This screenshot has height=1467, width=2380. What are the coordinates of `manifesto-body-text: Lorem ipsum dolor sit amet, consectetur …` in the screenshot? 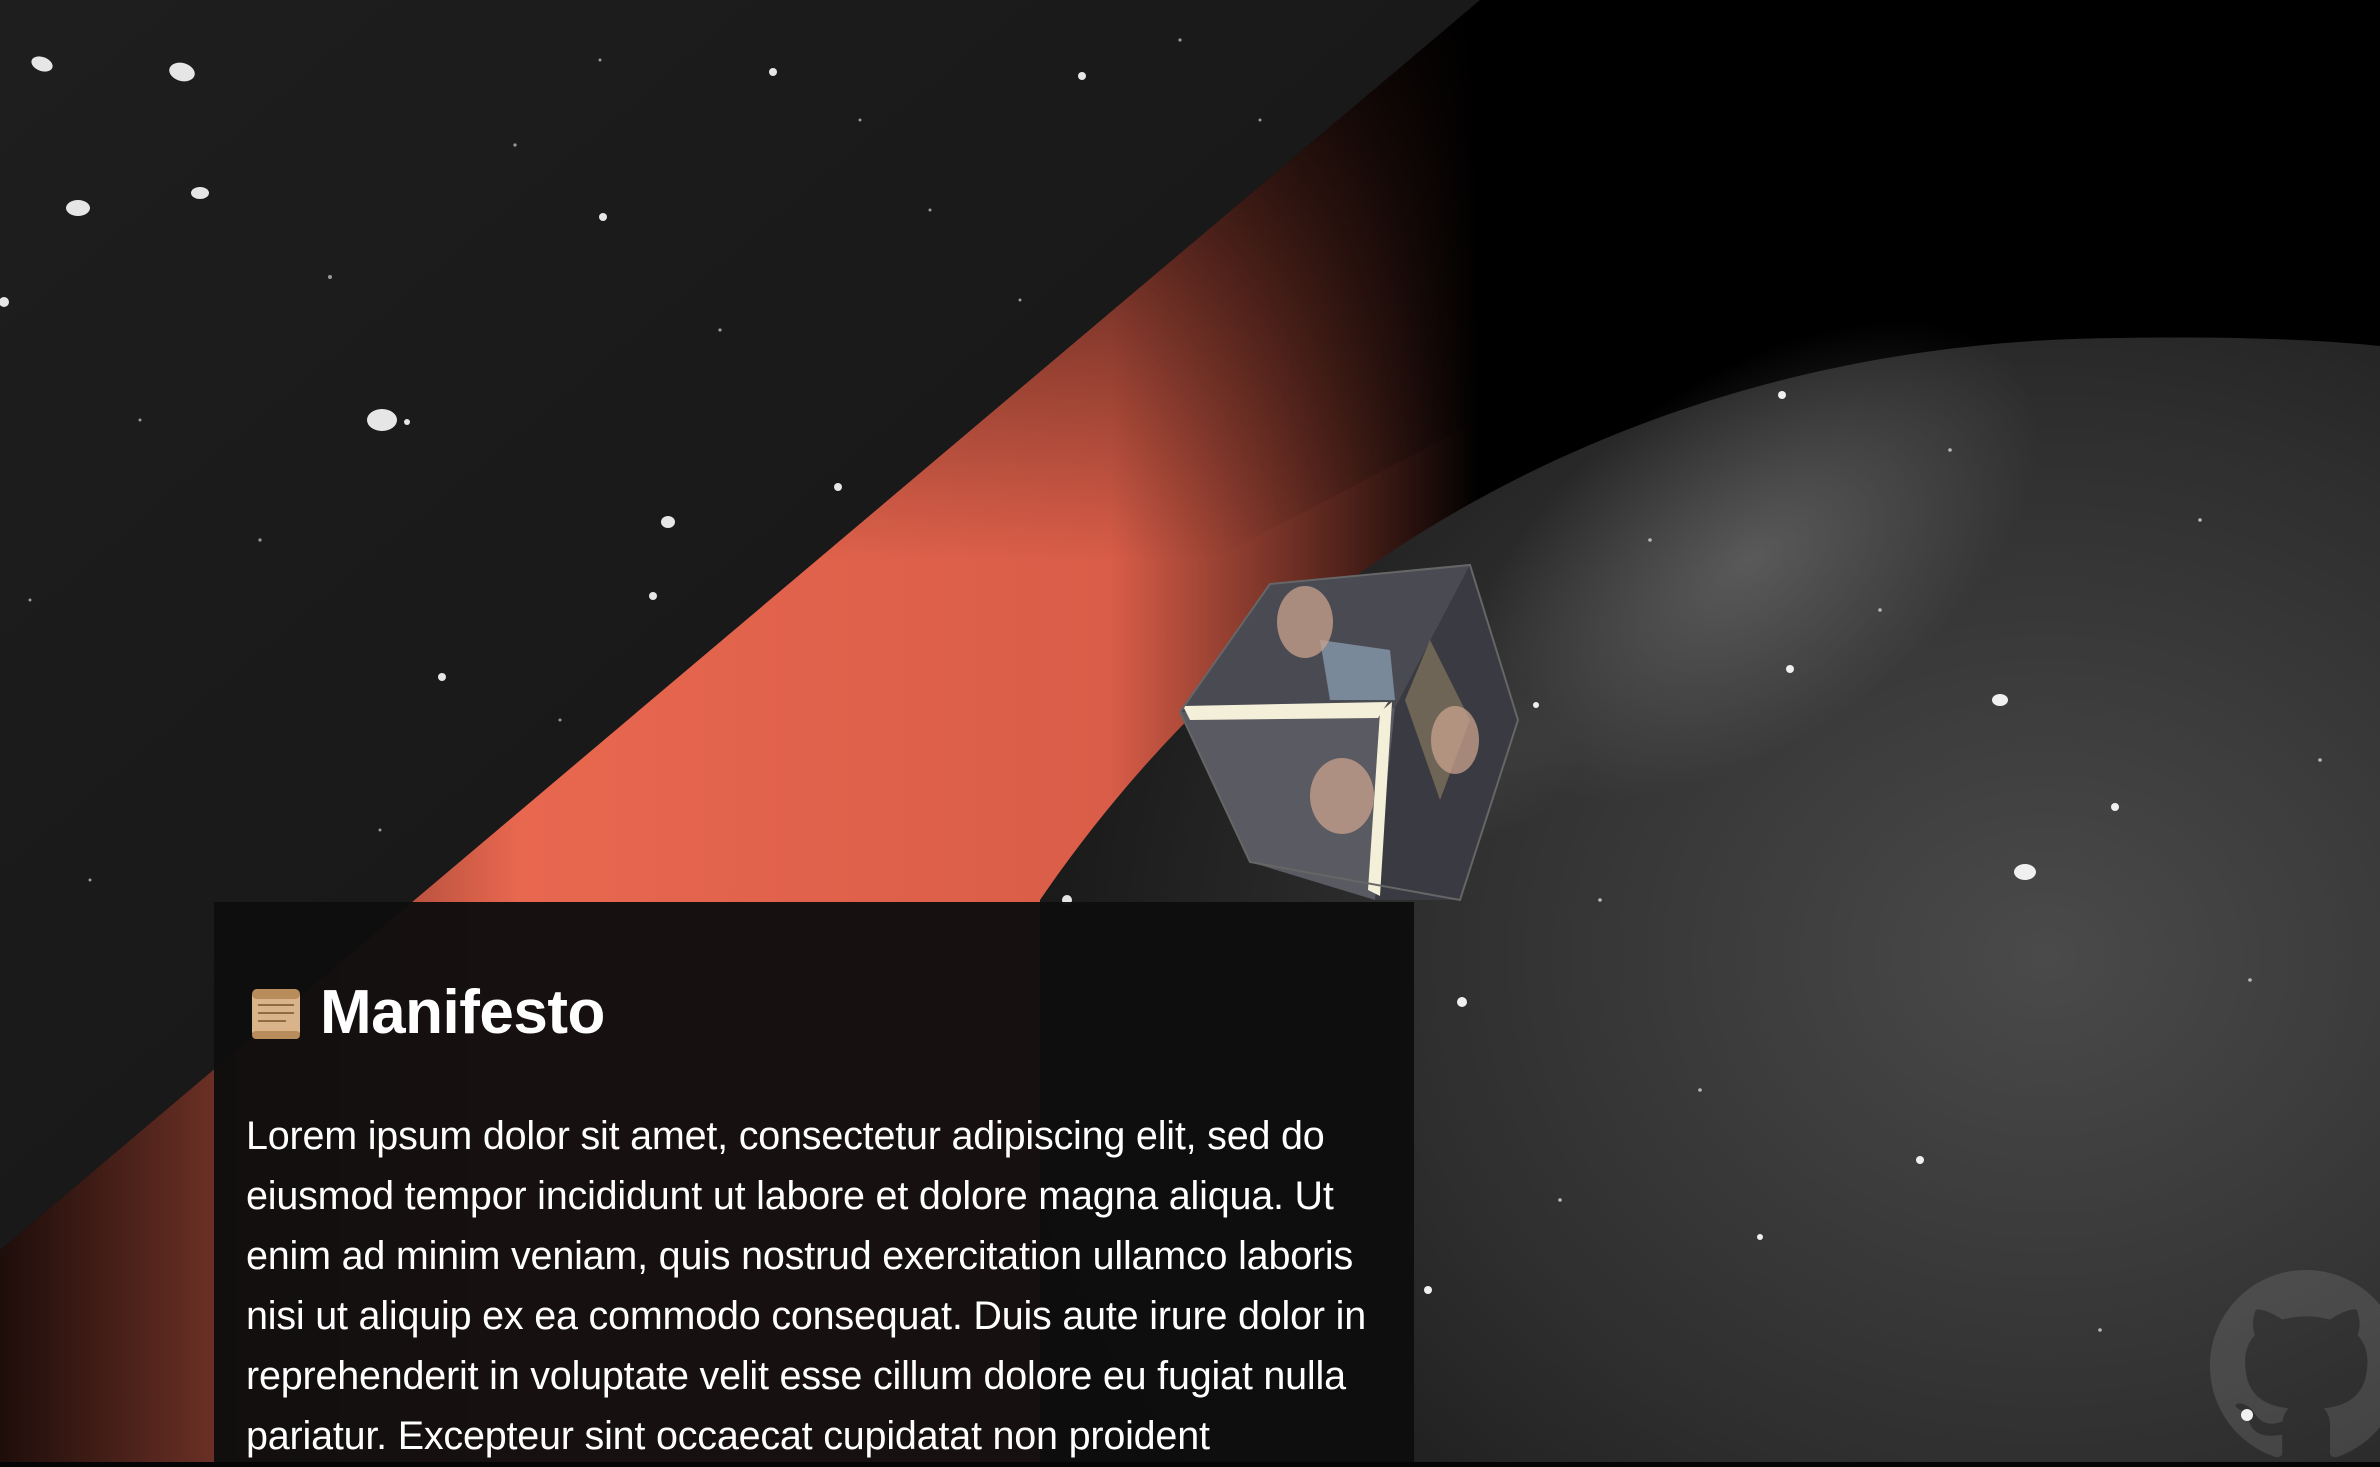 It's located at (806, 1286).